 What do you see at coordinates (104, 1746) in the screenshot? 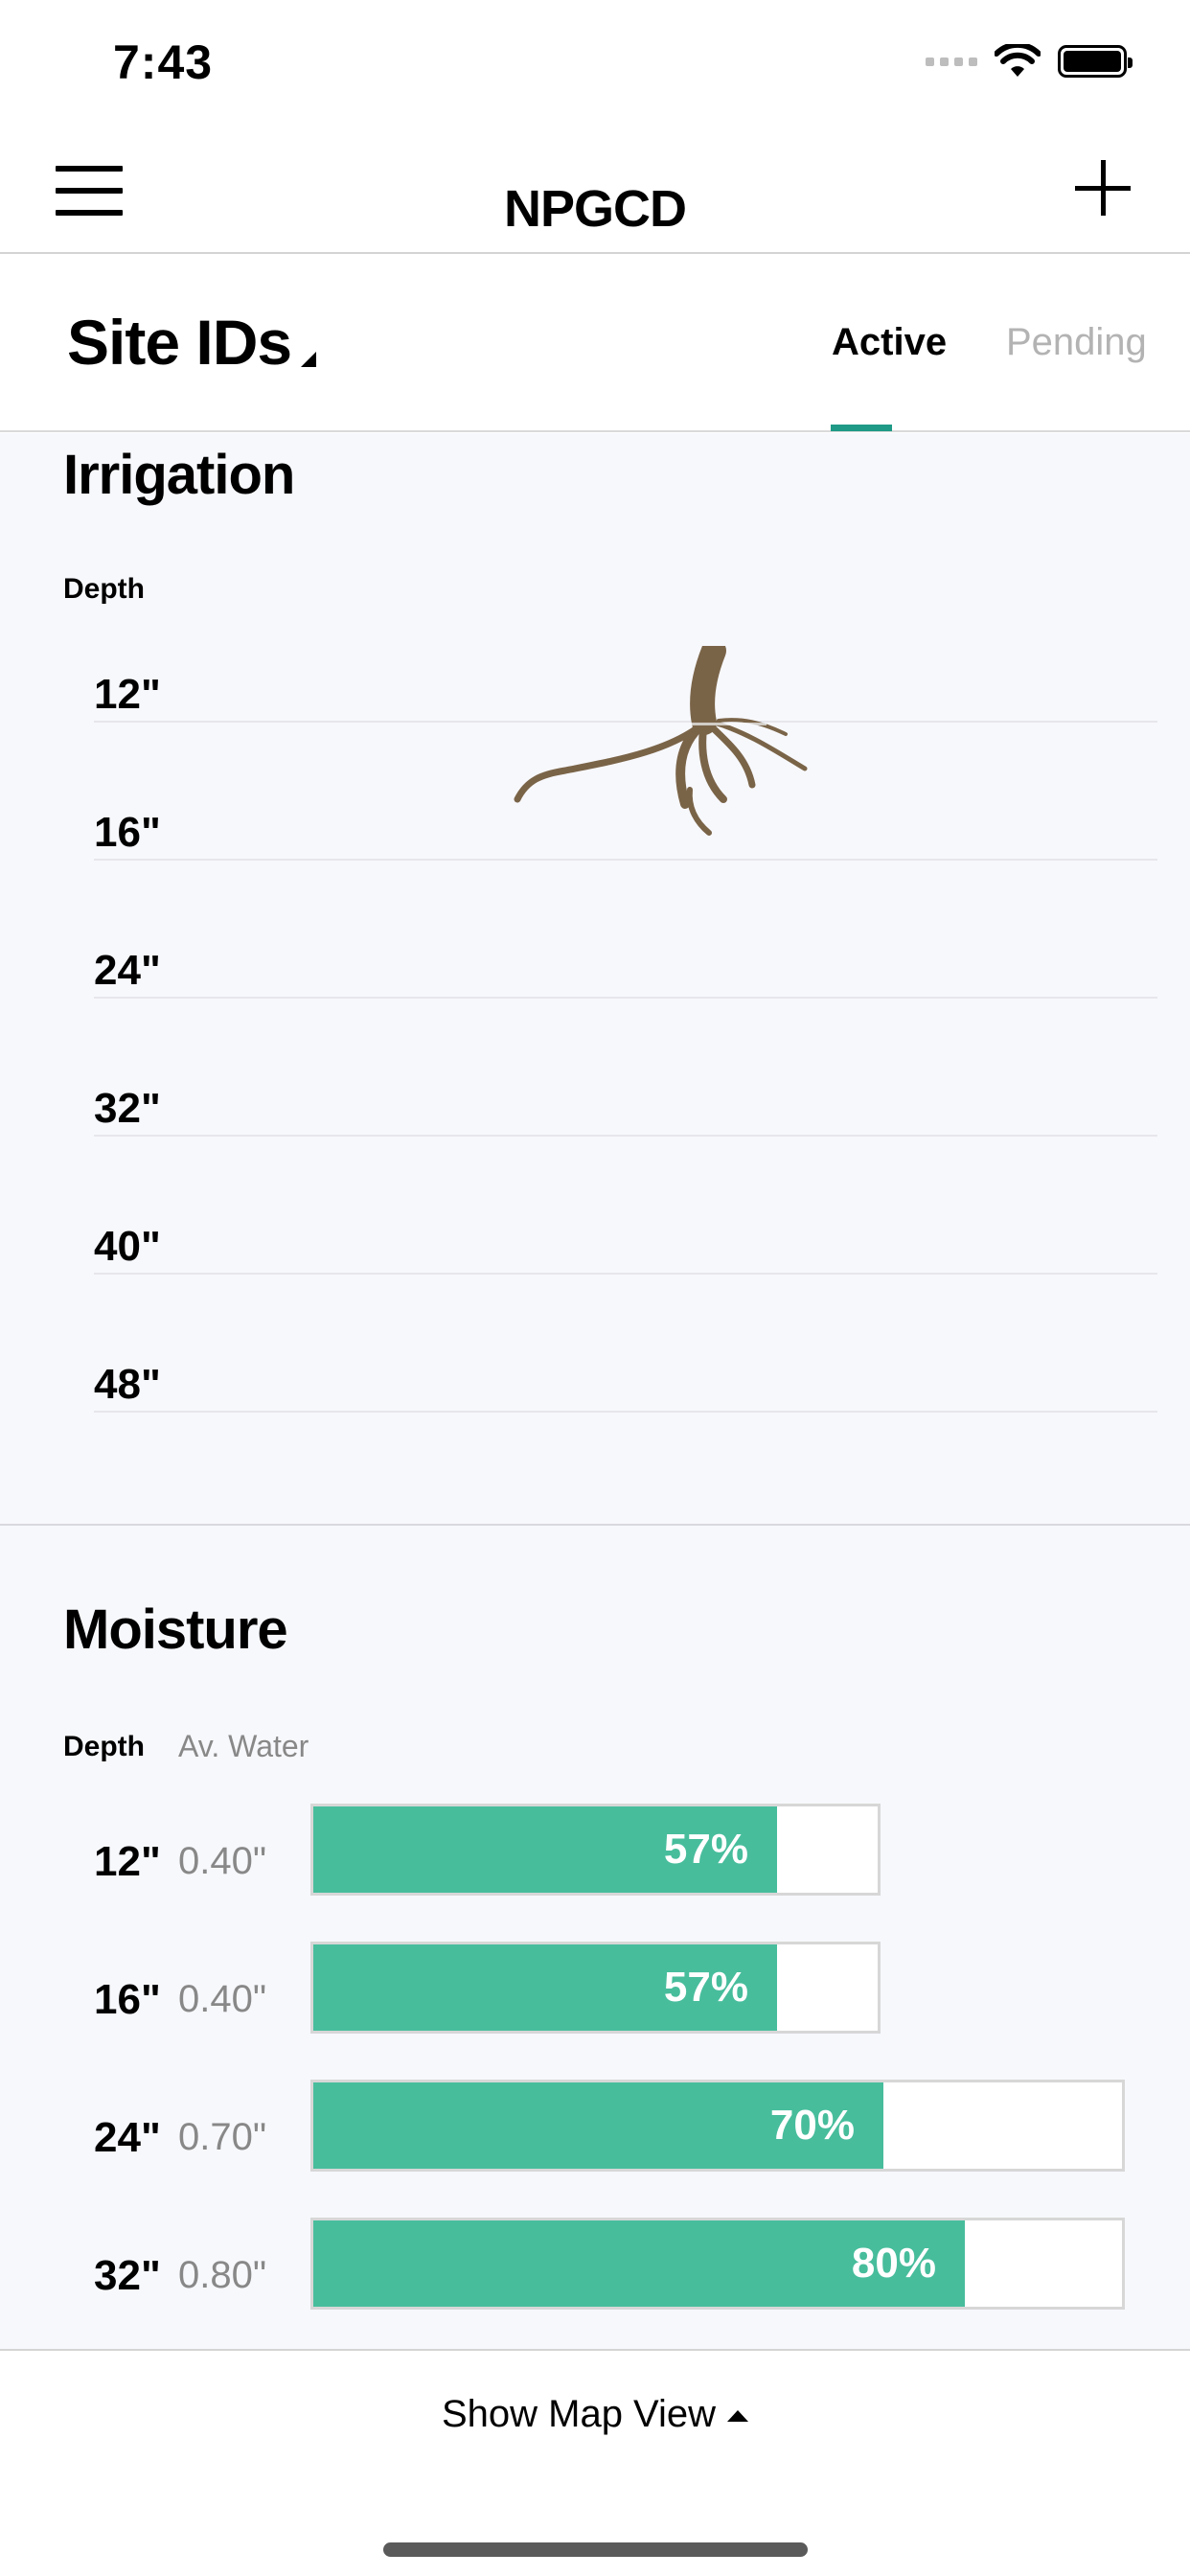
I see `moisture-depth-header: Depth` at bounding box center [104, 1746].